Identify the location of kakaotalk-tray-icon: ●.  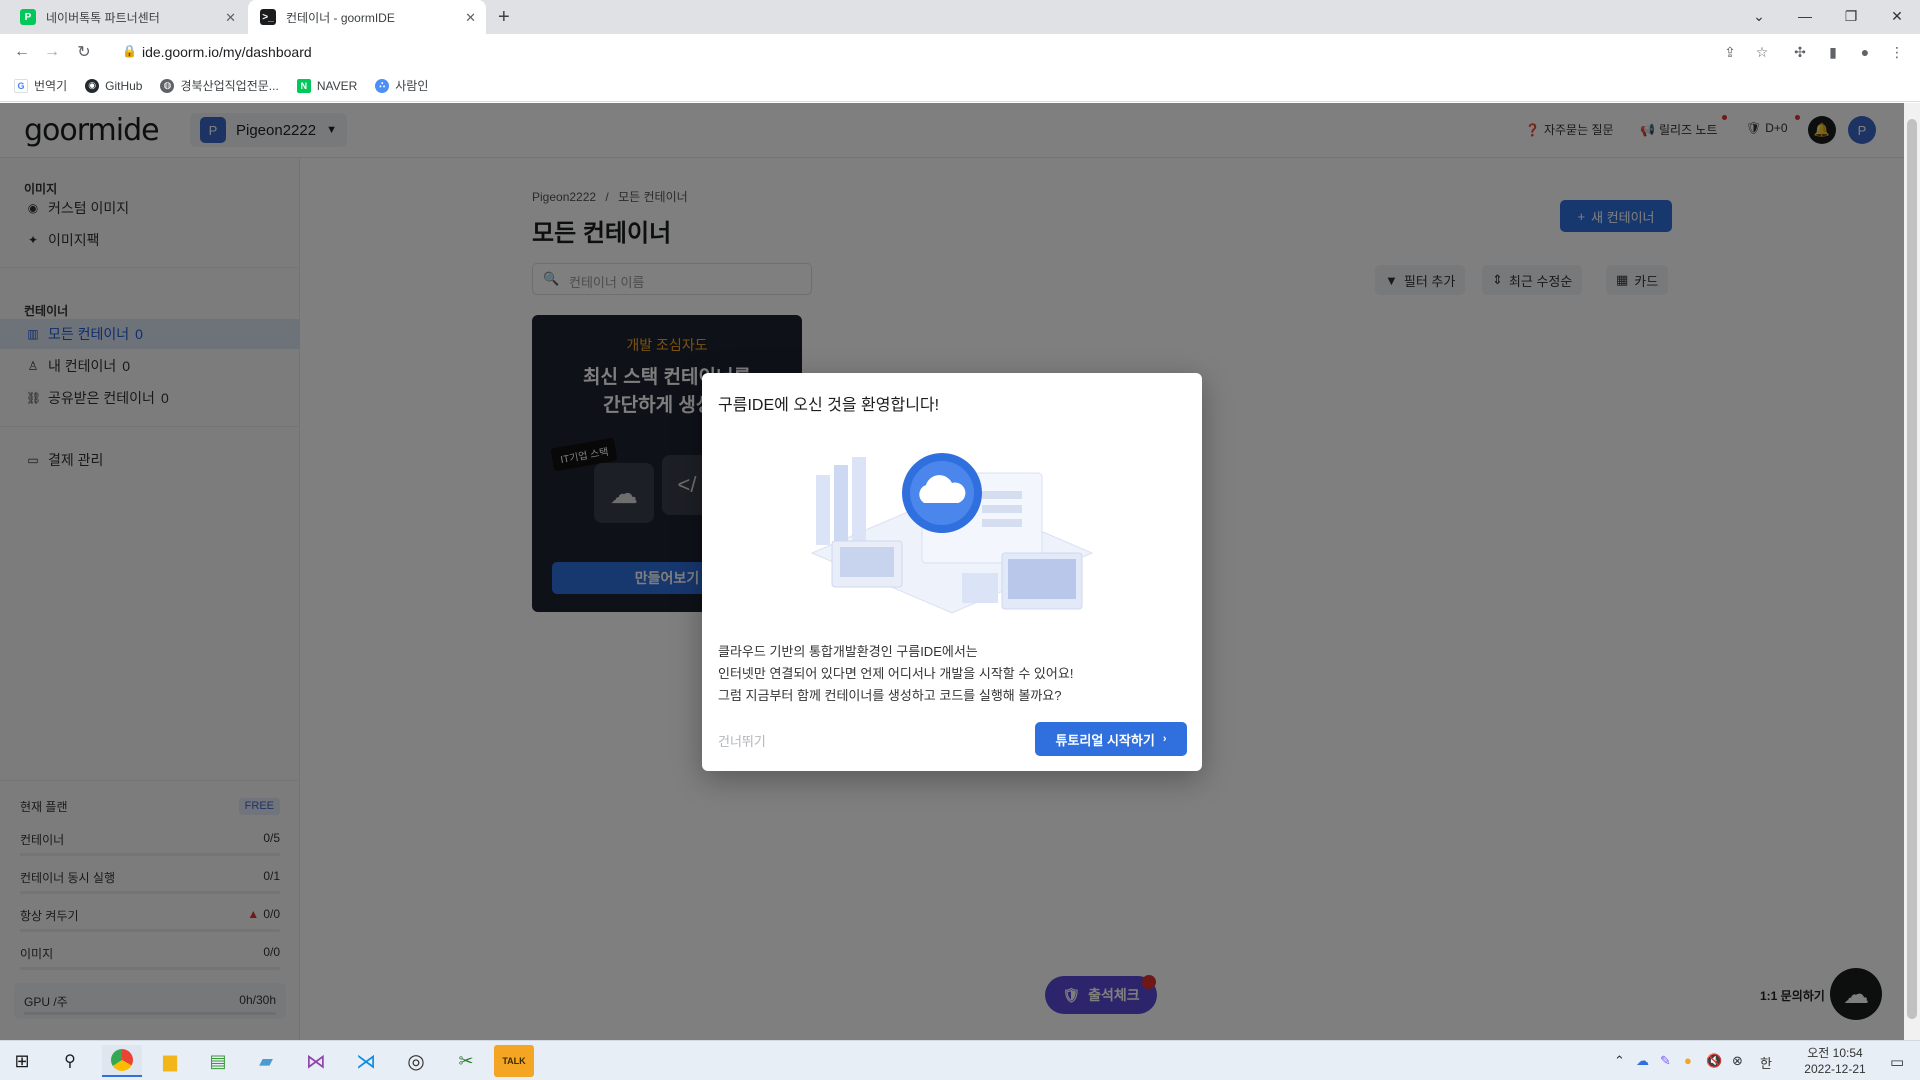
(1688, 1060).